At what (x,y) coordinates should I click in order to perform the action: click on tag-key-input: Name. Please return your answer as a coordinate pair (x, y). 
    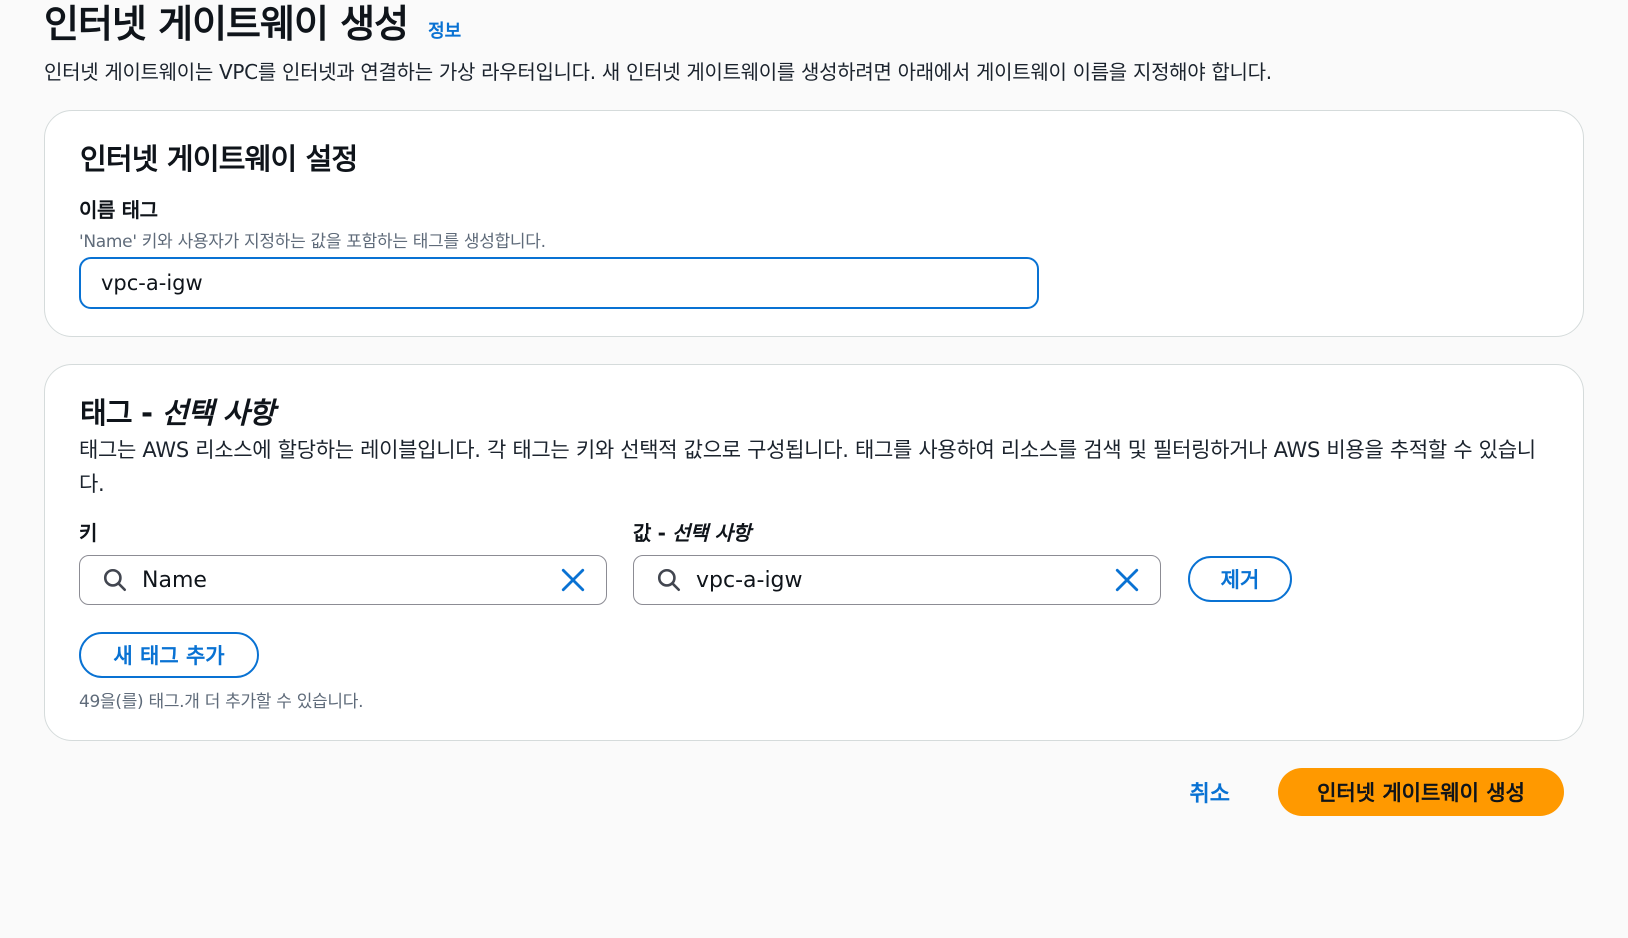
    Looking at the image, I should click on (343, 580).